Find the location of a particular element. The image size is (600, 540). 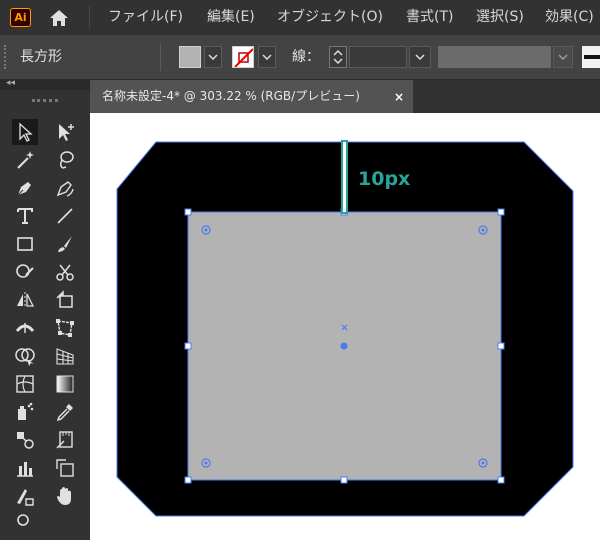

fill-color-swatch is located at coordinates (190, 57).